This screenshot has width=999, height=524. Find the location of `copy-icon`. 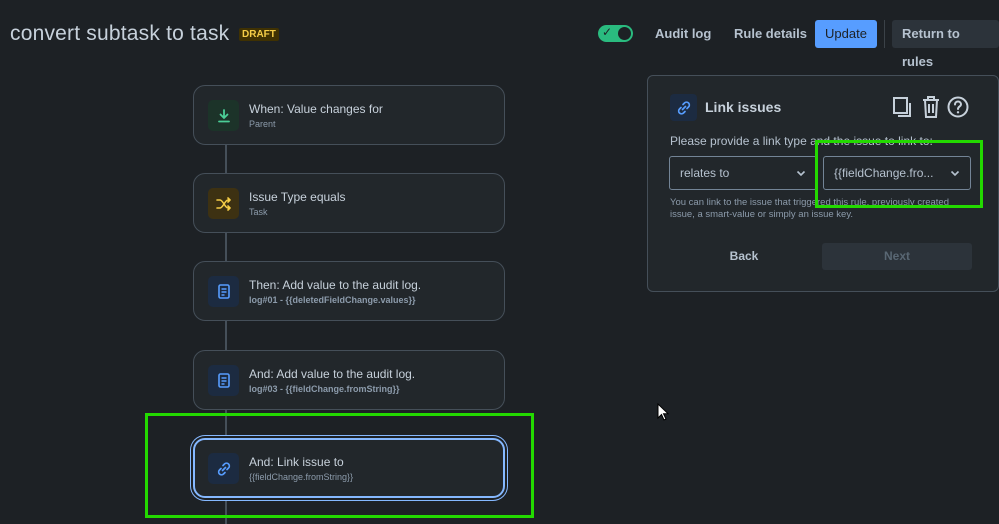

copy-icon is located at coordinates (903, 107).